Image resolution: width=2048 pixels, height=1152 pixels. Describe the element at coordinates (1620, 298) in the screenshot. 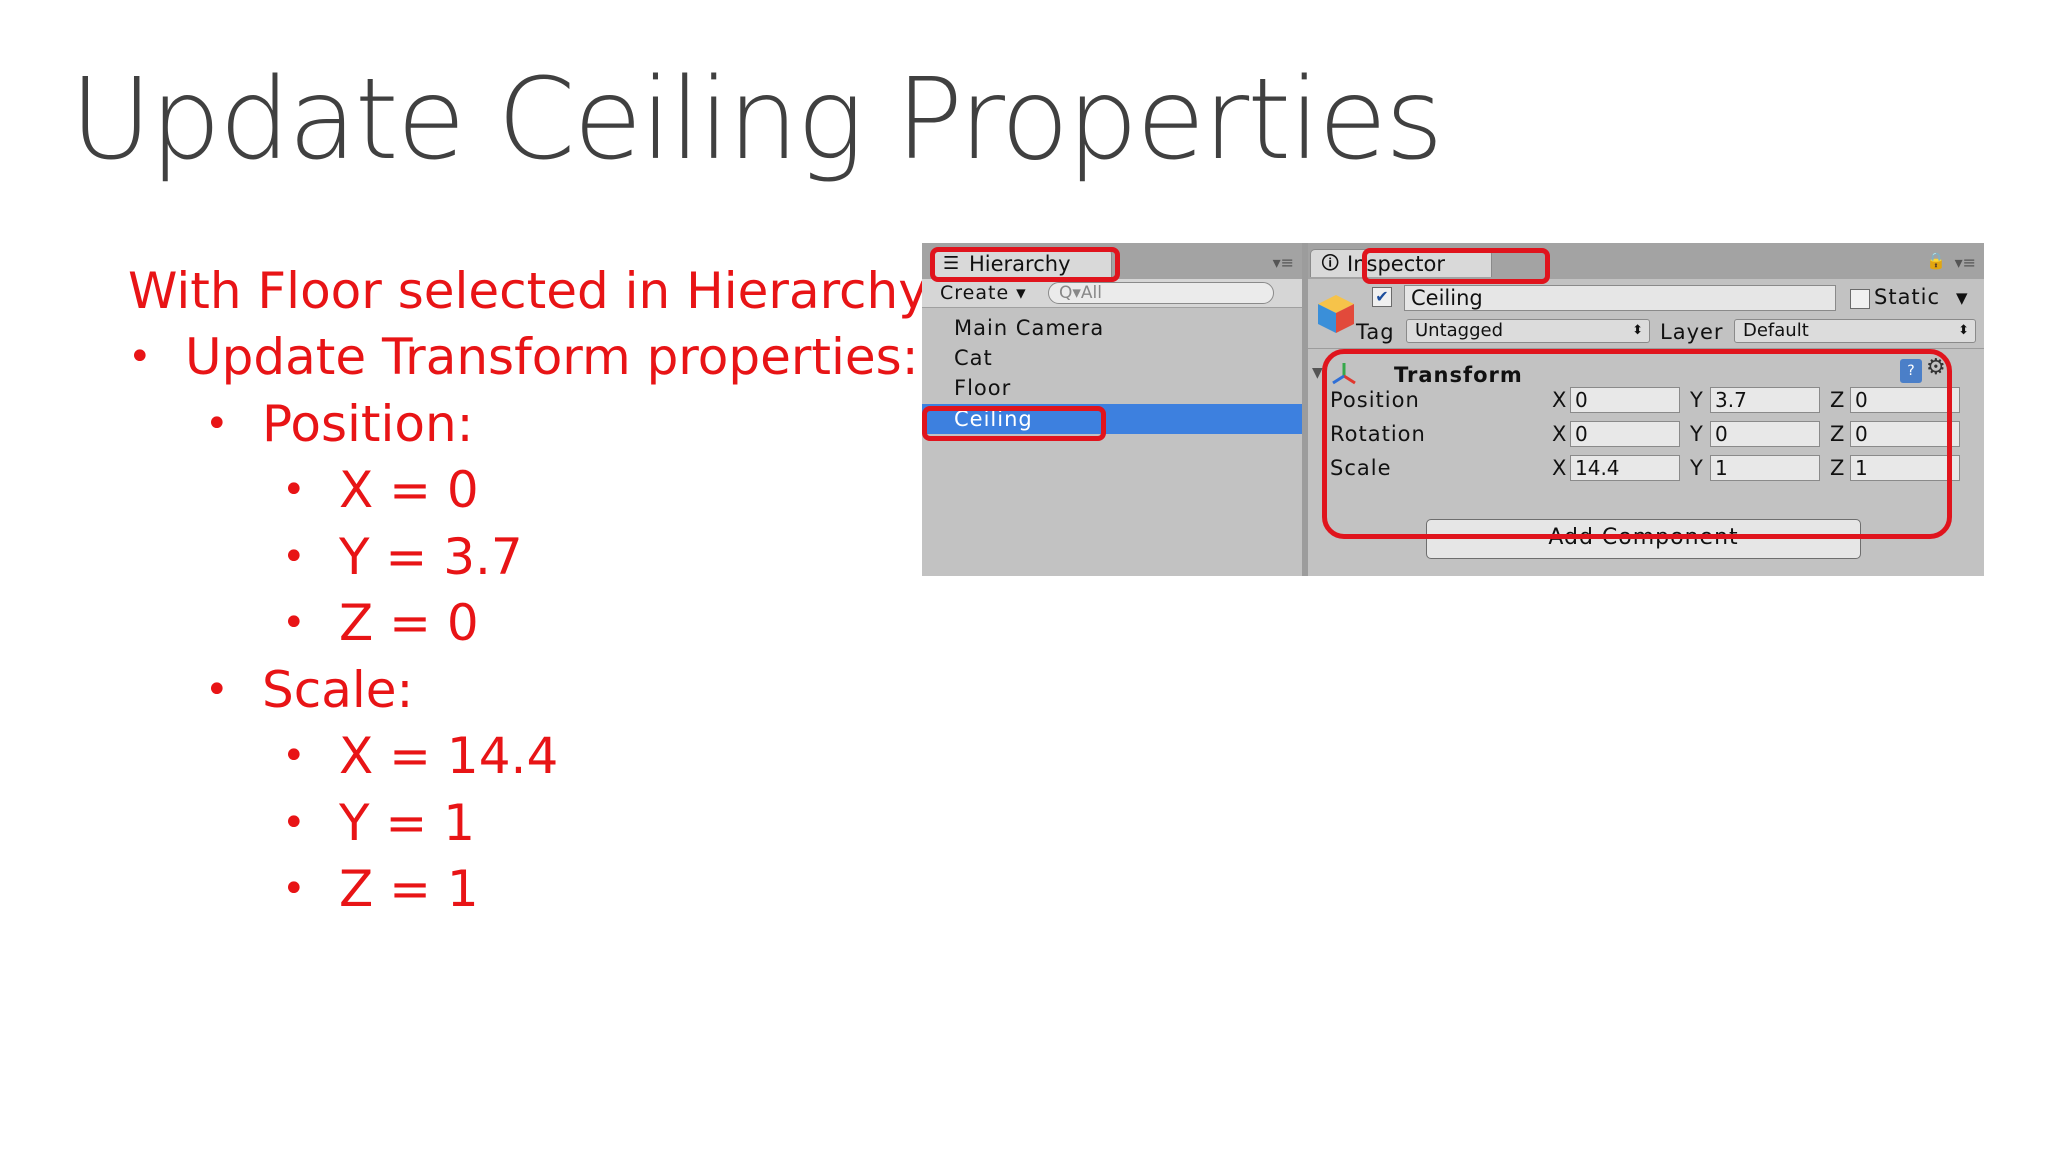

I see `object-name-field: Ceiling` at that location.